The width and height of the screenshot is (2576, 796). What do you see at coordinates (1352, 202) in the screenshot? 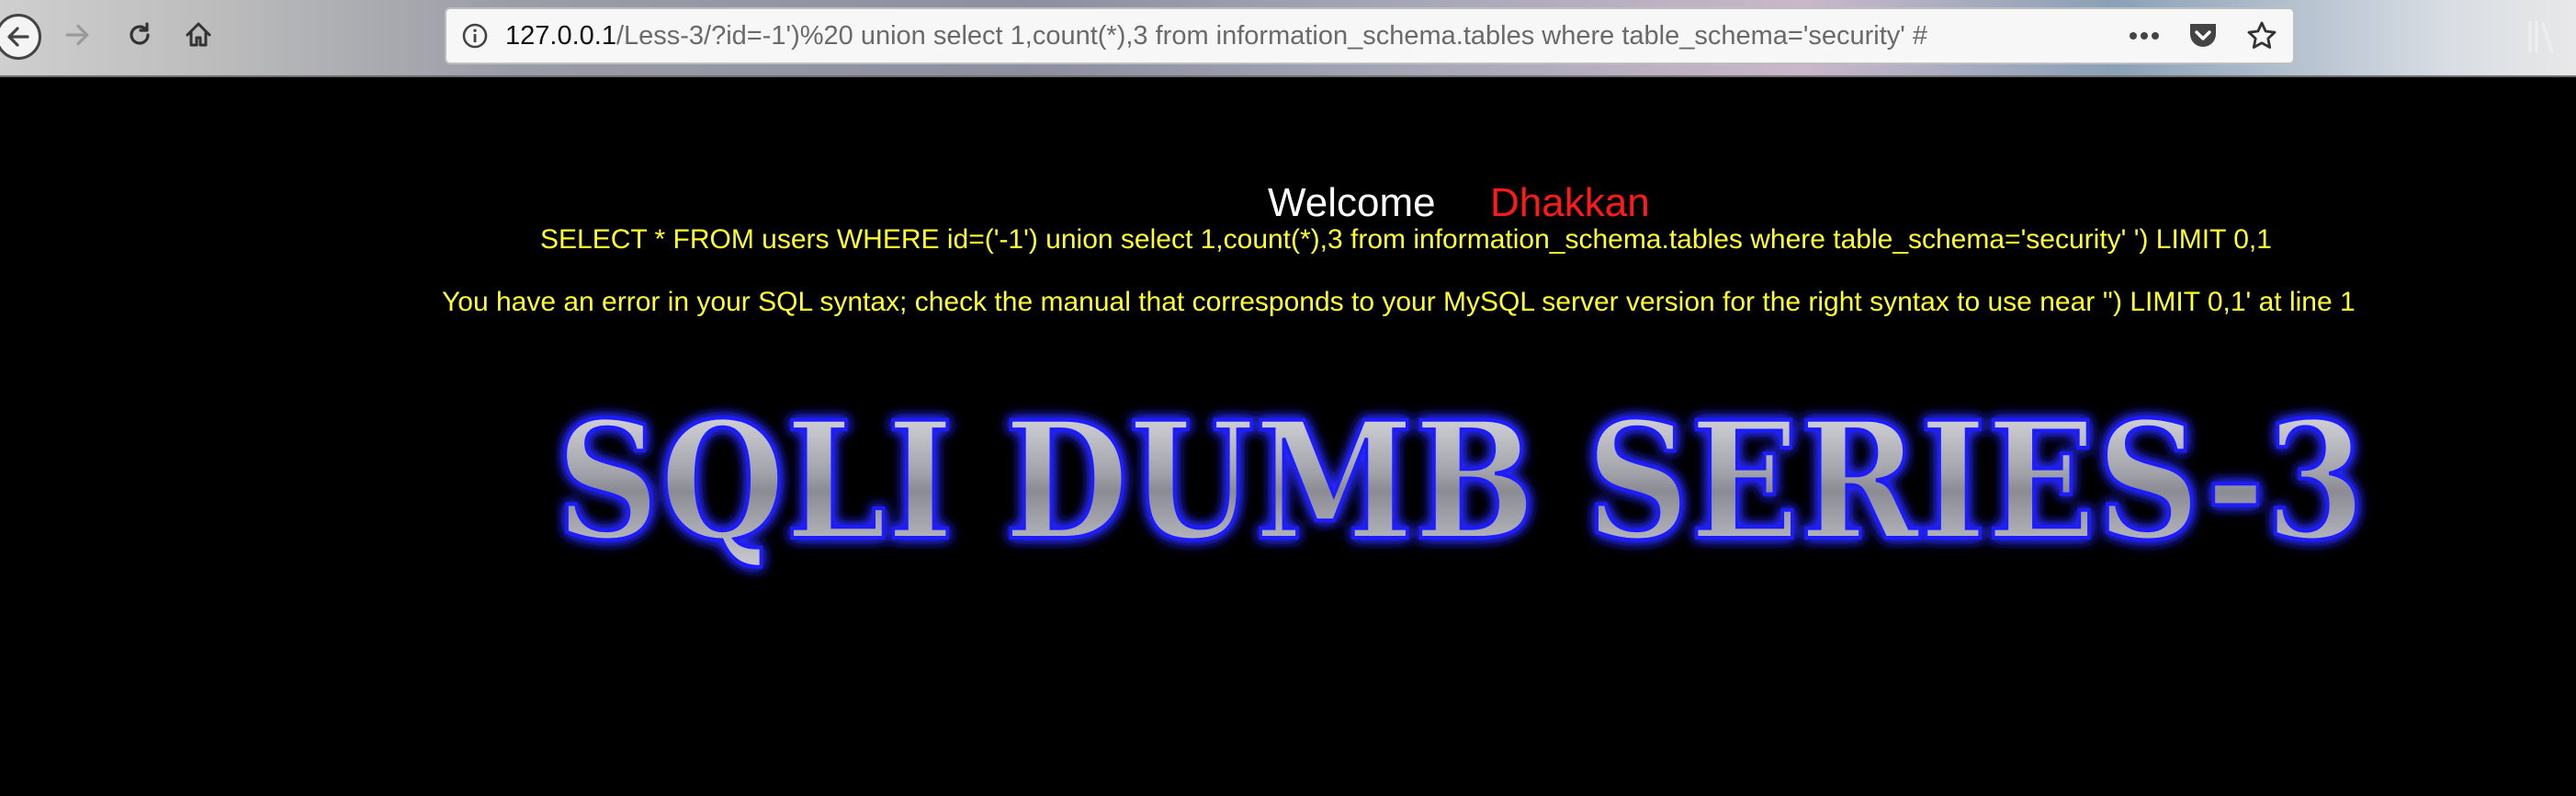
I see `welcome-text: Welcome` at bounding box center [1352, 202].